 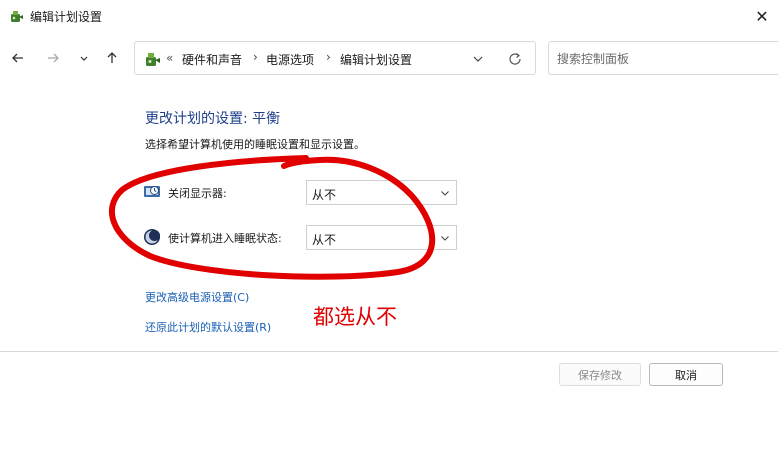 I want to click on forward-button, so click(x=53, y=58).